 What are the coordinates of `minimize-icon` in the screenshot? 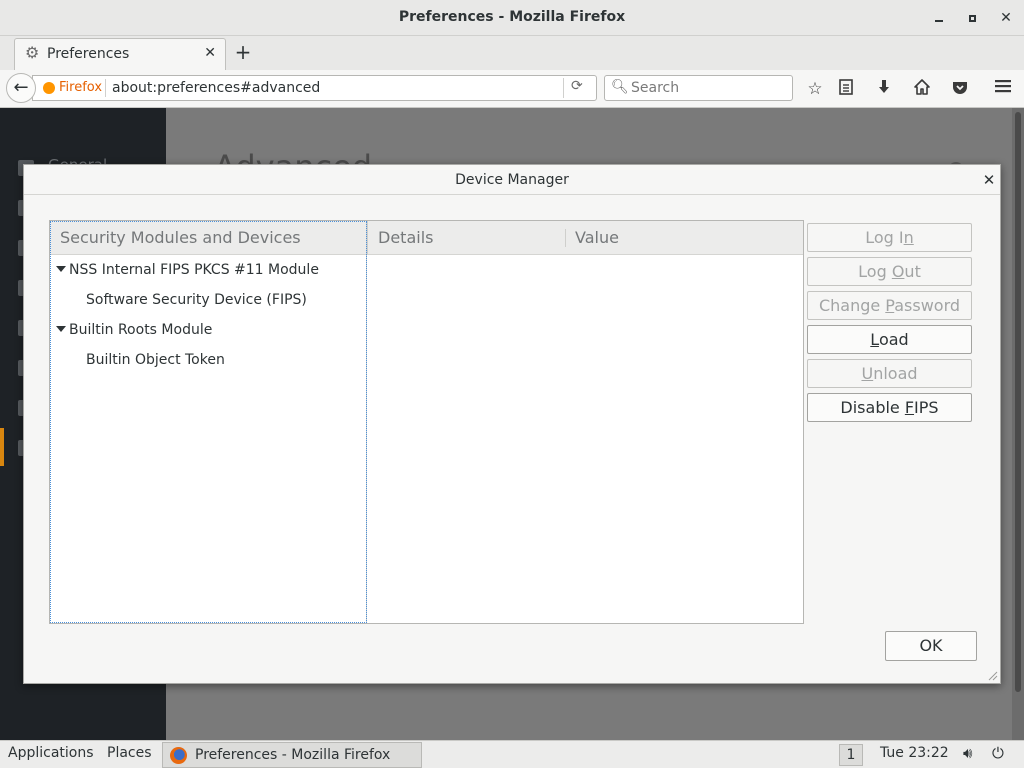 It's located at (939, 21).